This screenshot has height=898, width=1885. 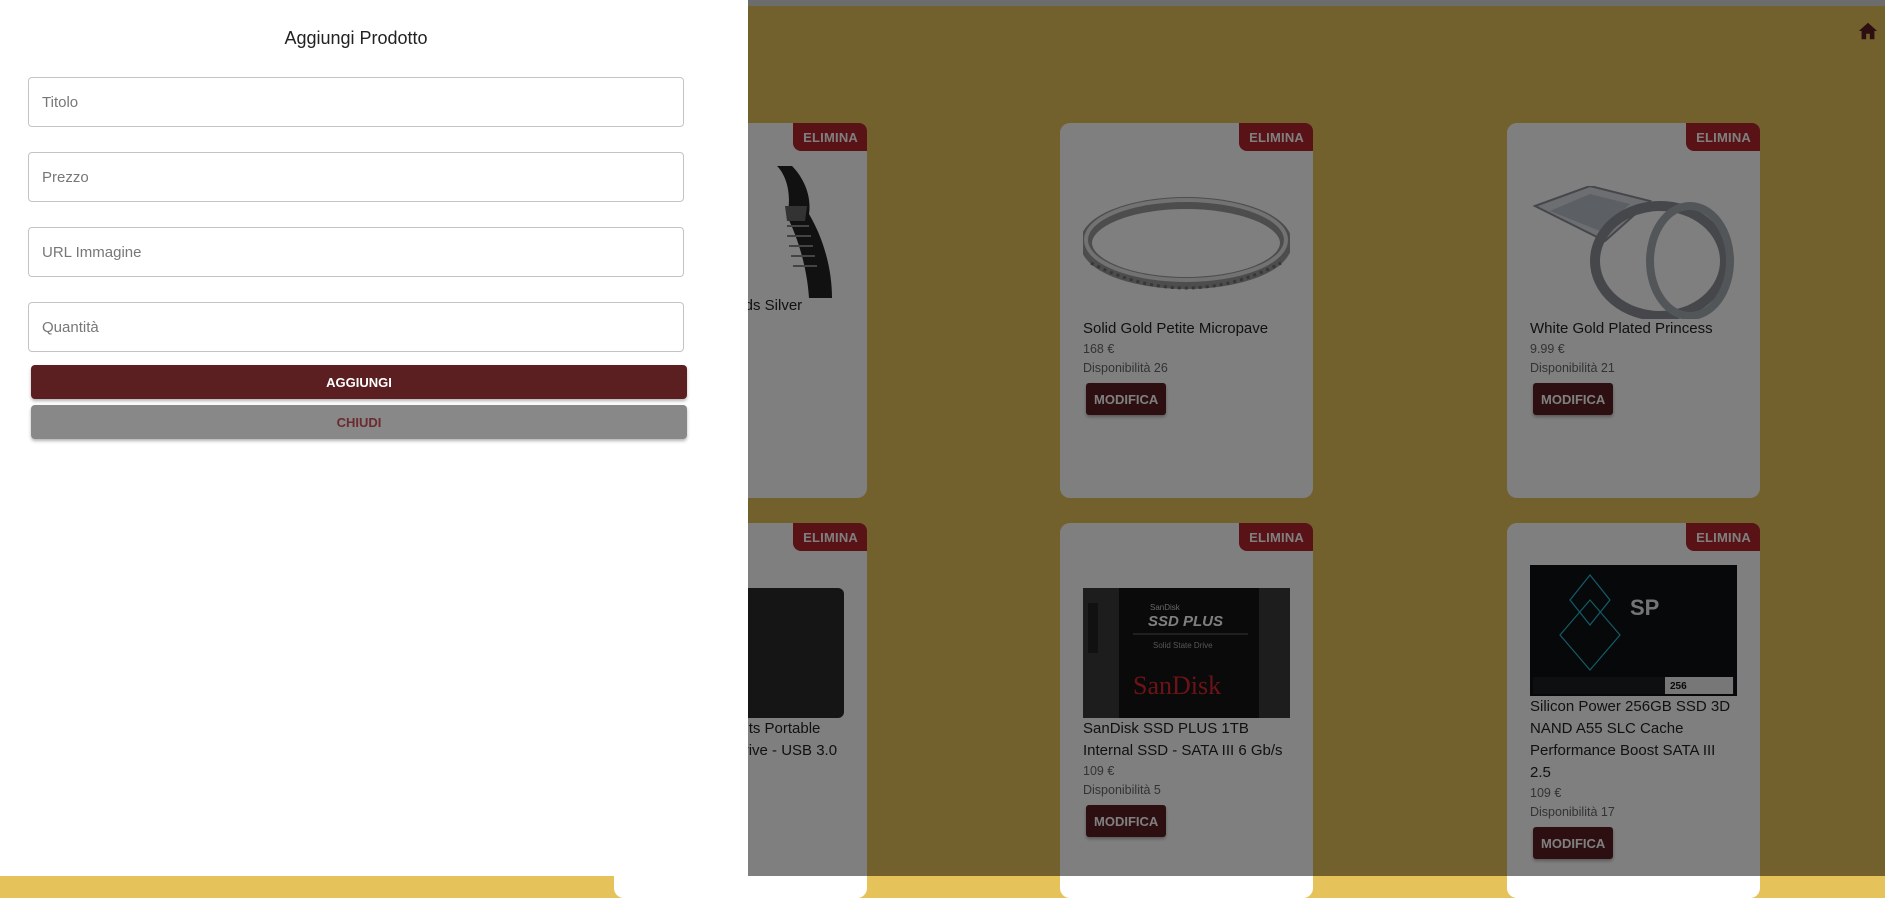 I want to click on drawer-title: Aggiungi Prodotto, so click(x=356, y=38).